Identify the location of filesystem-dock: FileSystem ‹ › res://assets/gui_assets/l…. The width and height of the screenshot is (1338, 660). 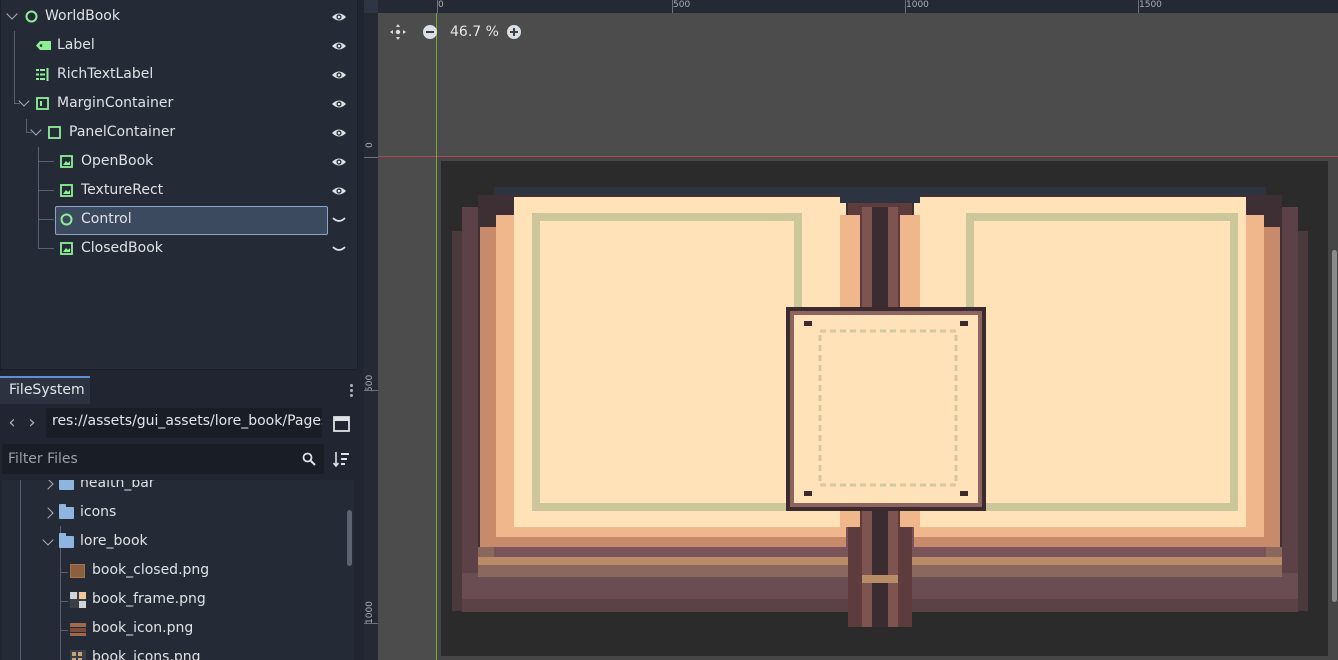
(180, 518).